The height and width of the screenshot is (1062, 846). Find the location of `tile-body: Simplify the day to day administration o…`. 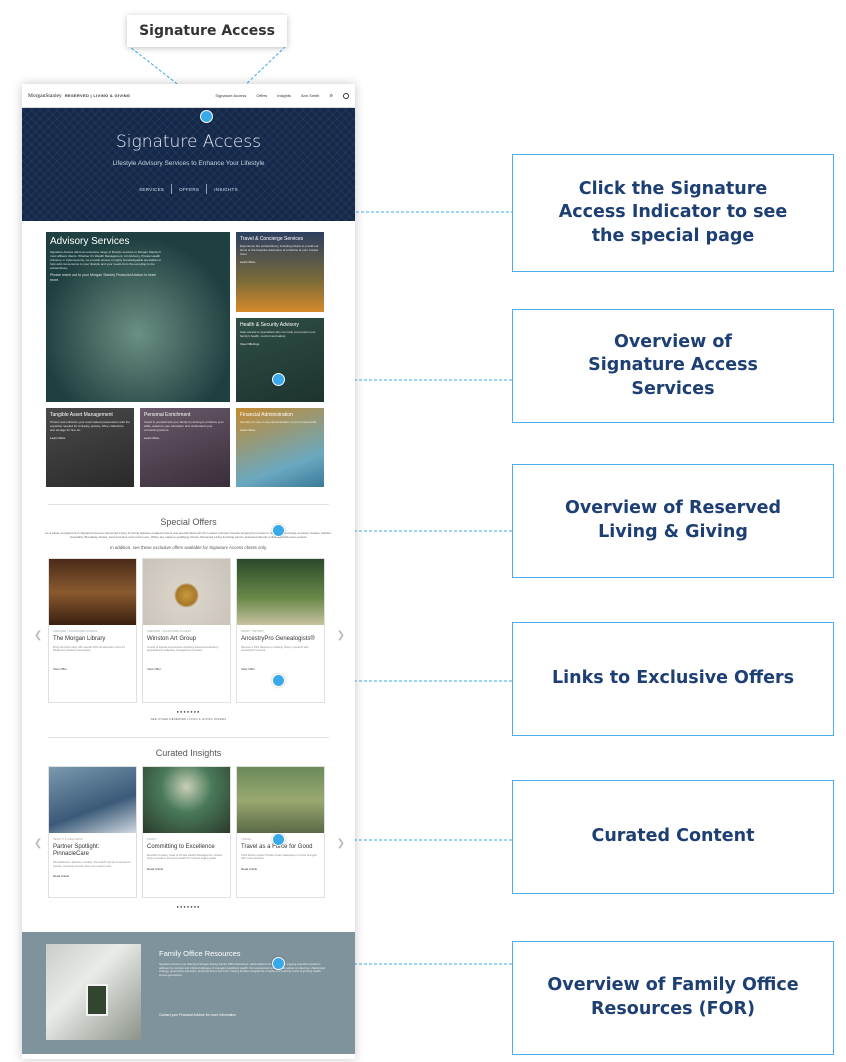

tile-body: Simplify the day to day administration o… is located at coordinates (279, 422).